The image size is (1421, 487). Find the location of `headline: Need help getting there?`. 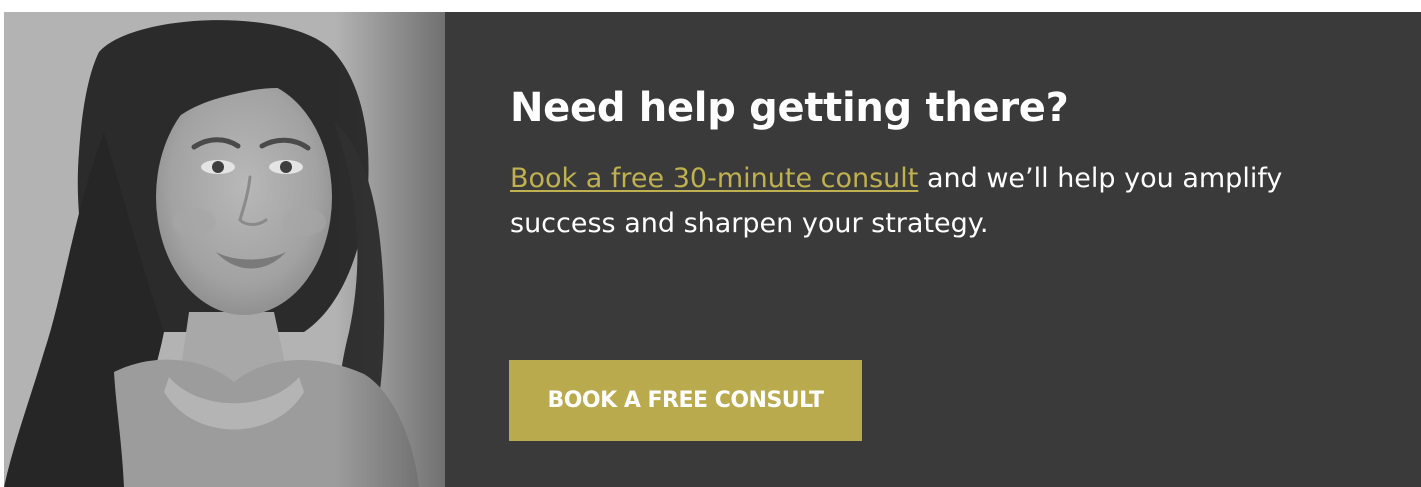

headline: Need help getting there? is located at coordinates (789, 108).